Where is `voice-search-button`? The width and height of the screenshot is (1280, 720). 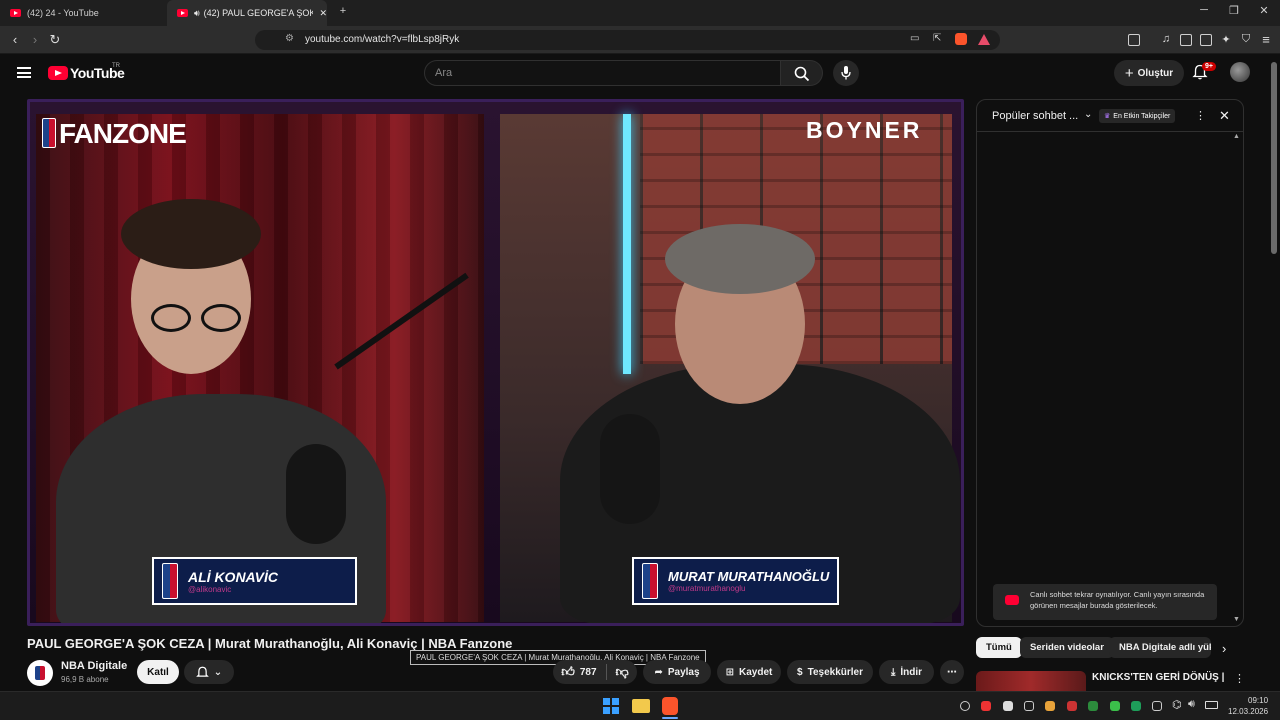 voice-search-button is located at coordinates (846, 73).